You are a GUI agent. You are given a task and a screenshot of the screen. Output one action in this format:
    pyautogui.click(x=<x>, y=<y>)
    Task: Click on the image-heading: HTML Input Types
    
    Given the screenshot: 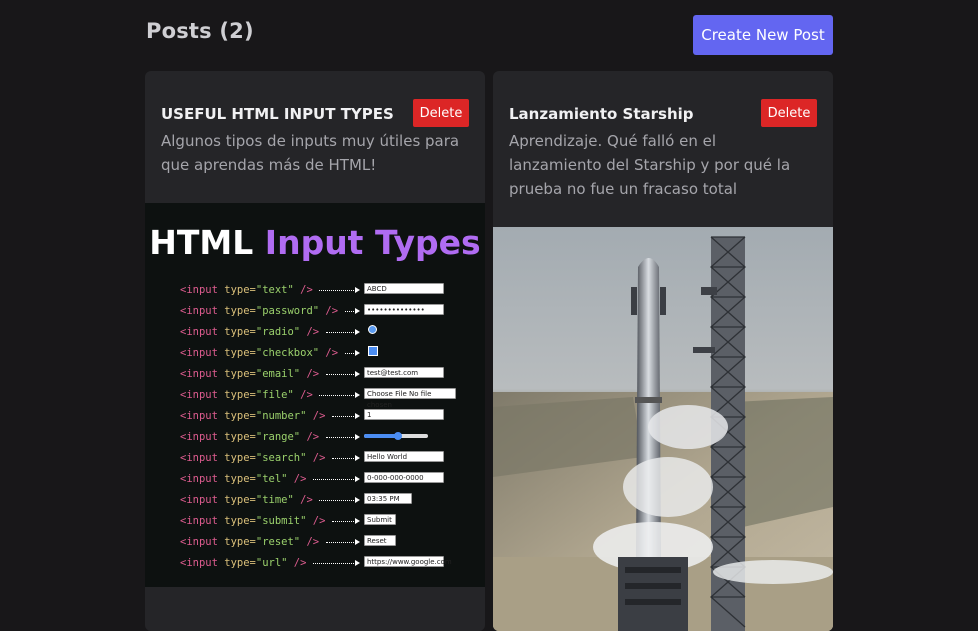 What is the action you would take?
    pyautogui.click(x=315, y=242)
    